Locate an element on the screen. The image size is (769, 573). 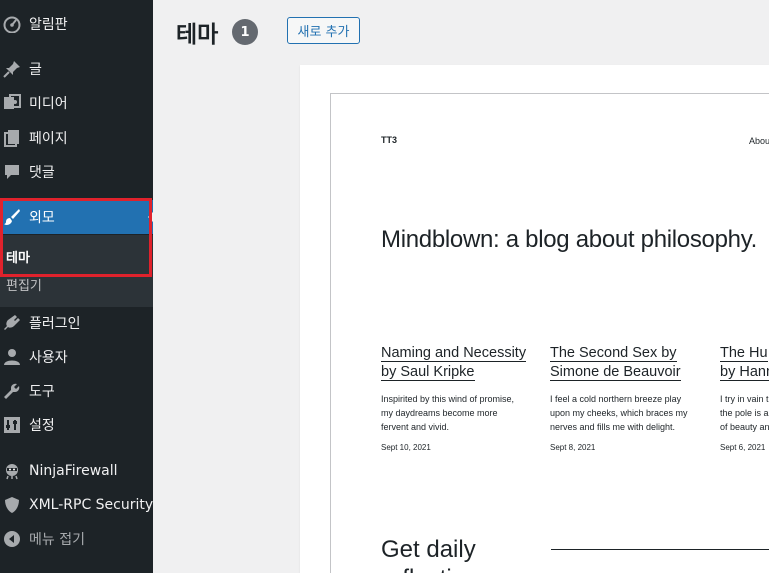
menu-appearance: 외모 is located at coordinates (76, 217).